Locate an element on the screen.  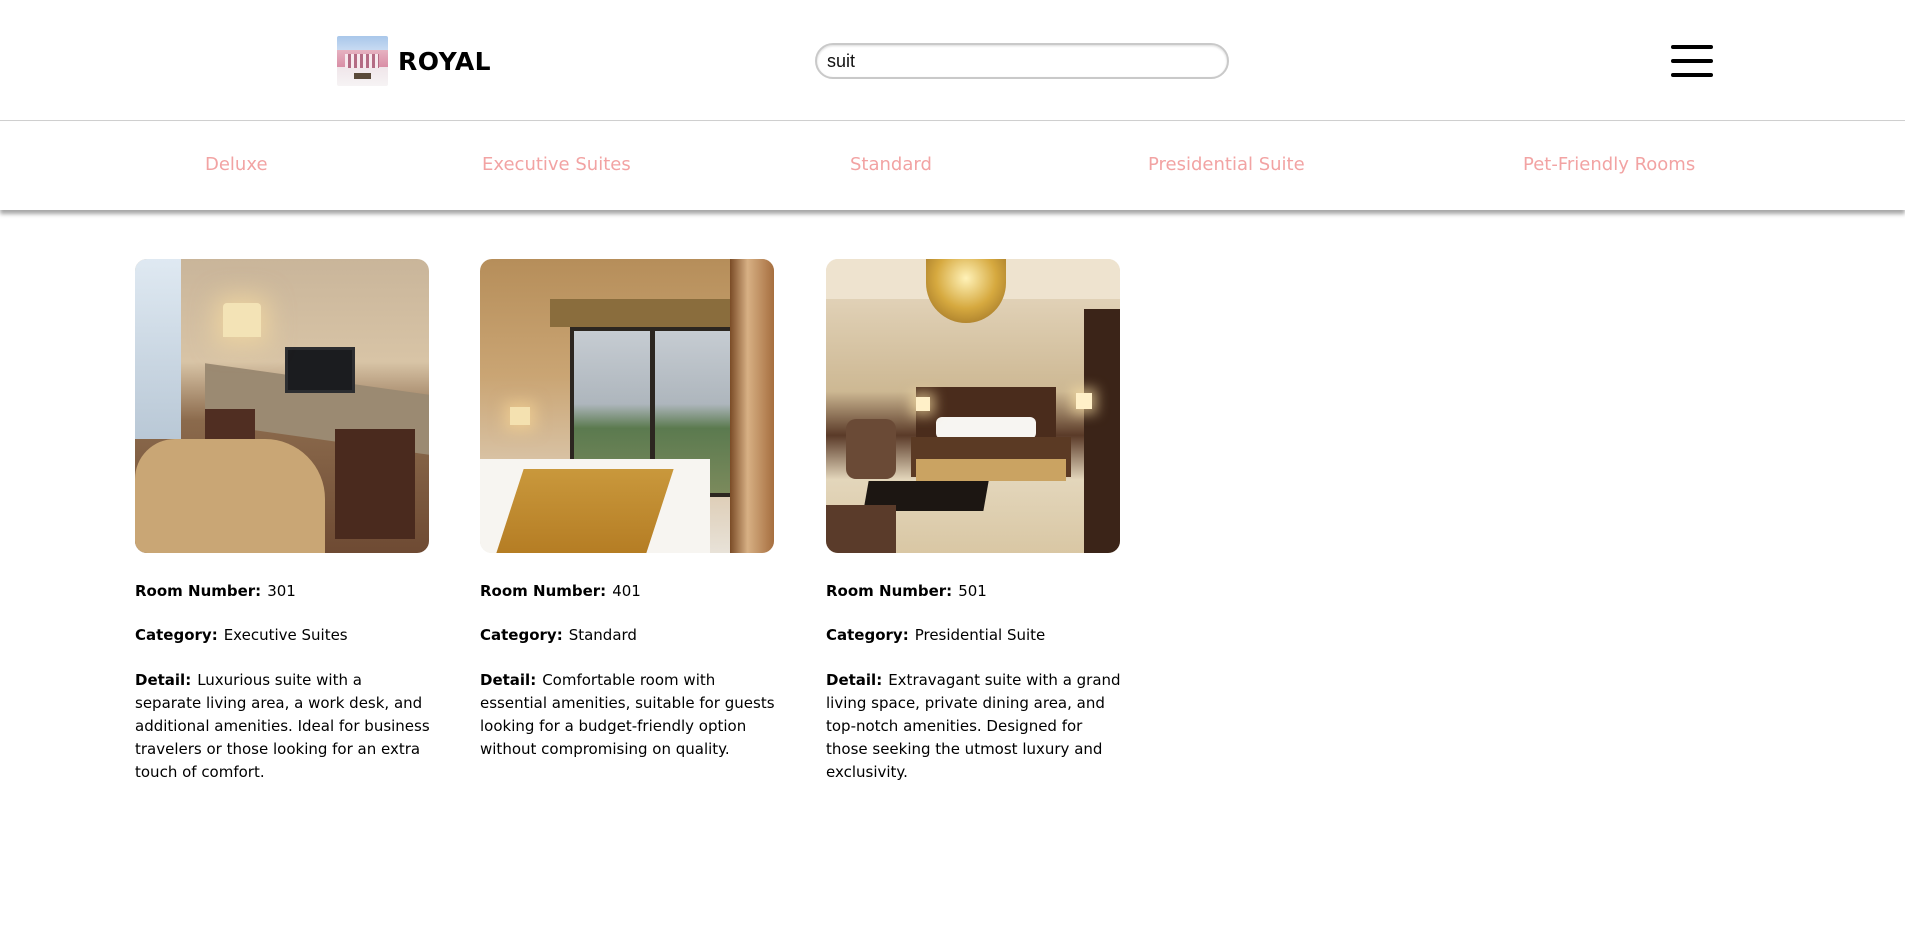
category-link-standard: Standard is located at coordinates (891, 164).